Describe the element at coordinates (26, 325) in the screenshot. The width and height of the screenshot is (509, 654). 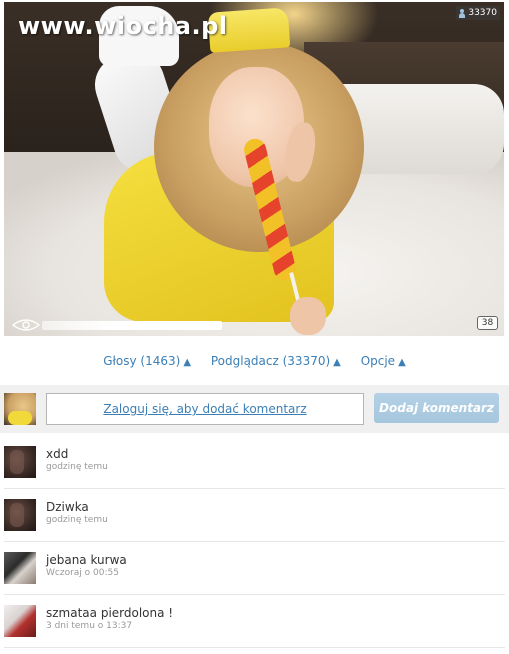
I see `eye-icon` at that location.